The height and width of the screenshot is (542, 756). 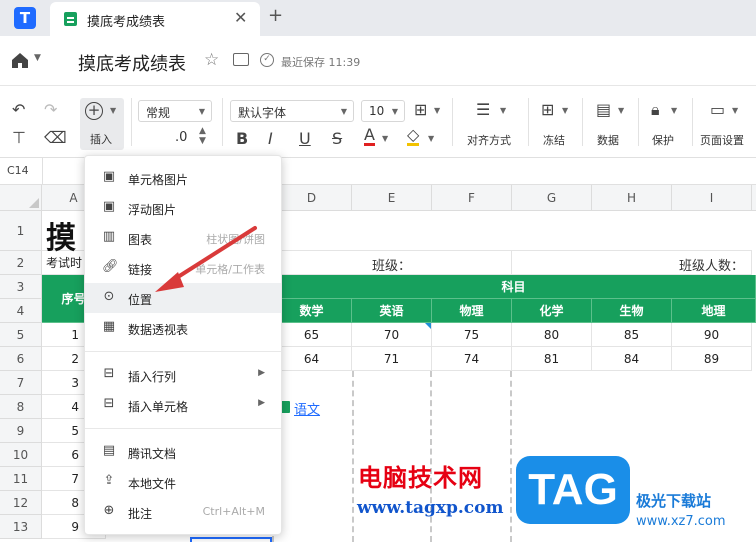 I want to click on select-all-corner, so click(x=21, y=198).